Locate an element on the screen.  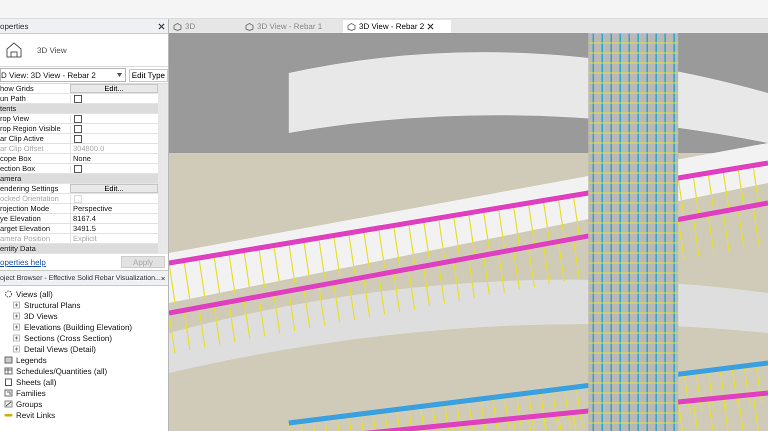
tree-item: Schedules/Quantities (all) is located at coordinates (62, 371).